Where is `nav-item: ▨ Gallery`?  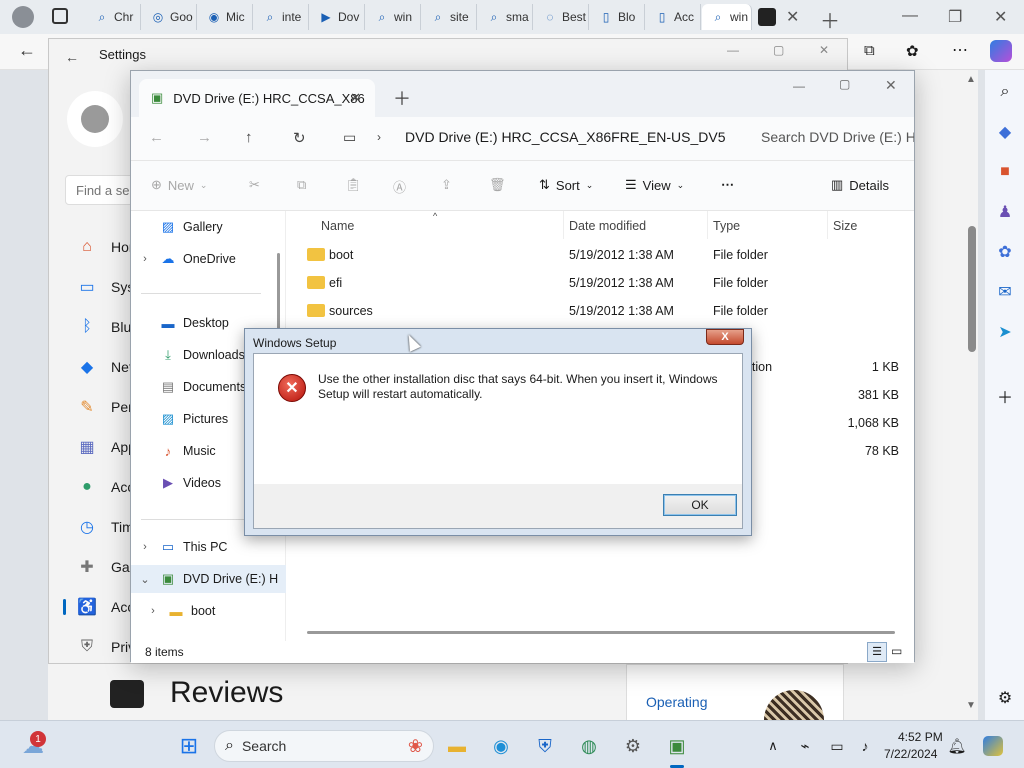 nav-item: ▨ Gallery is located at coordinates (208, 227).